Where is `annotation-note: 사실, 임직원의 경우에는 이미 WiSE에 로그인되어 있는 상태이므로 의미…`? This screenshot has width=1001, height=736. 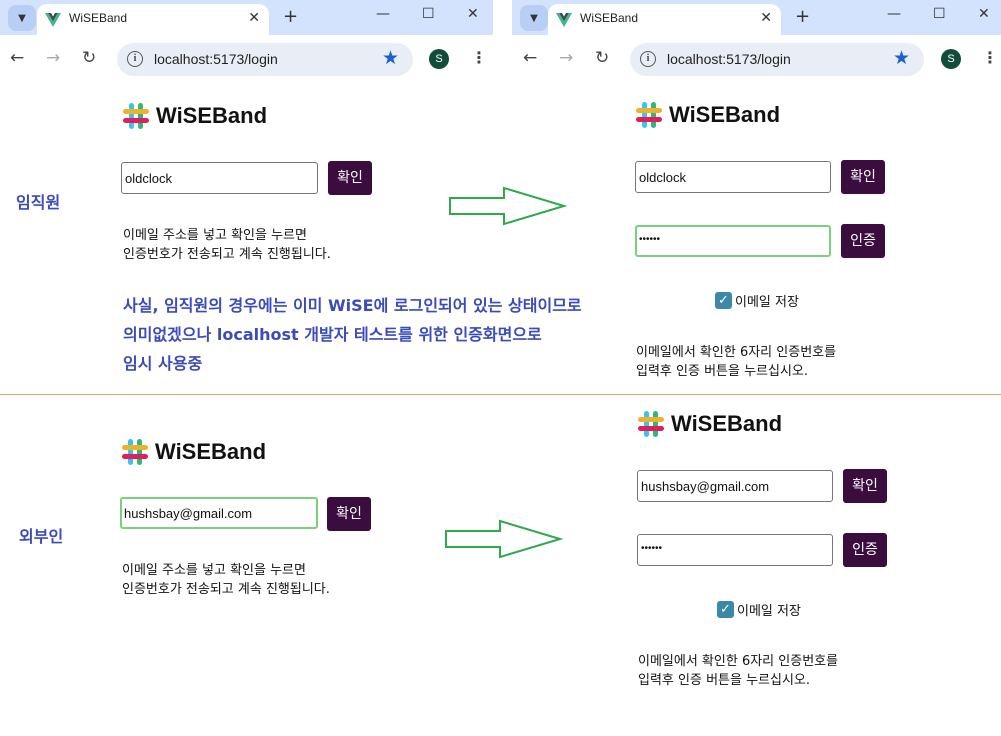 annotation-note: 사실, 임직원의 경우에는 이미 WiSE에 로그인되어 있는 상태이므로 의미… is located at coordinates (352, 334).